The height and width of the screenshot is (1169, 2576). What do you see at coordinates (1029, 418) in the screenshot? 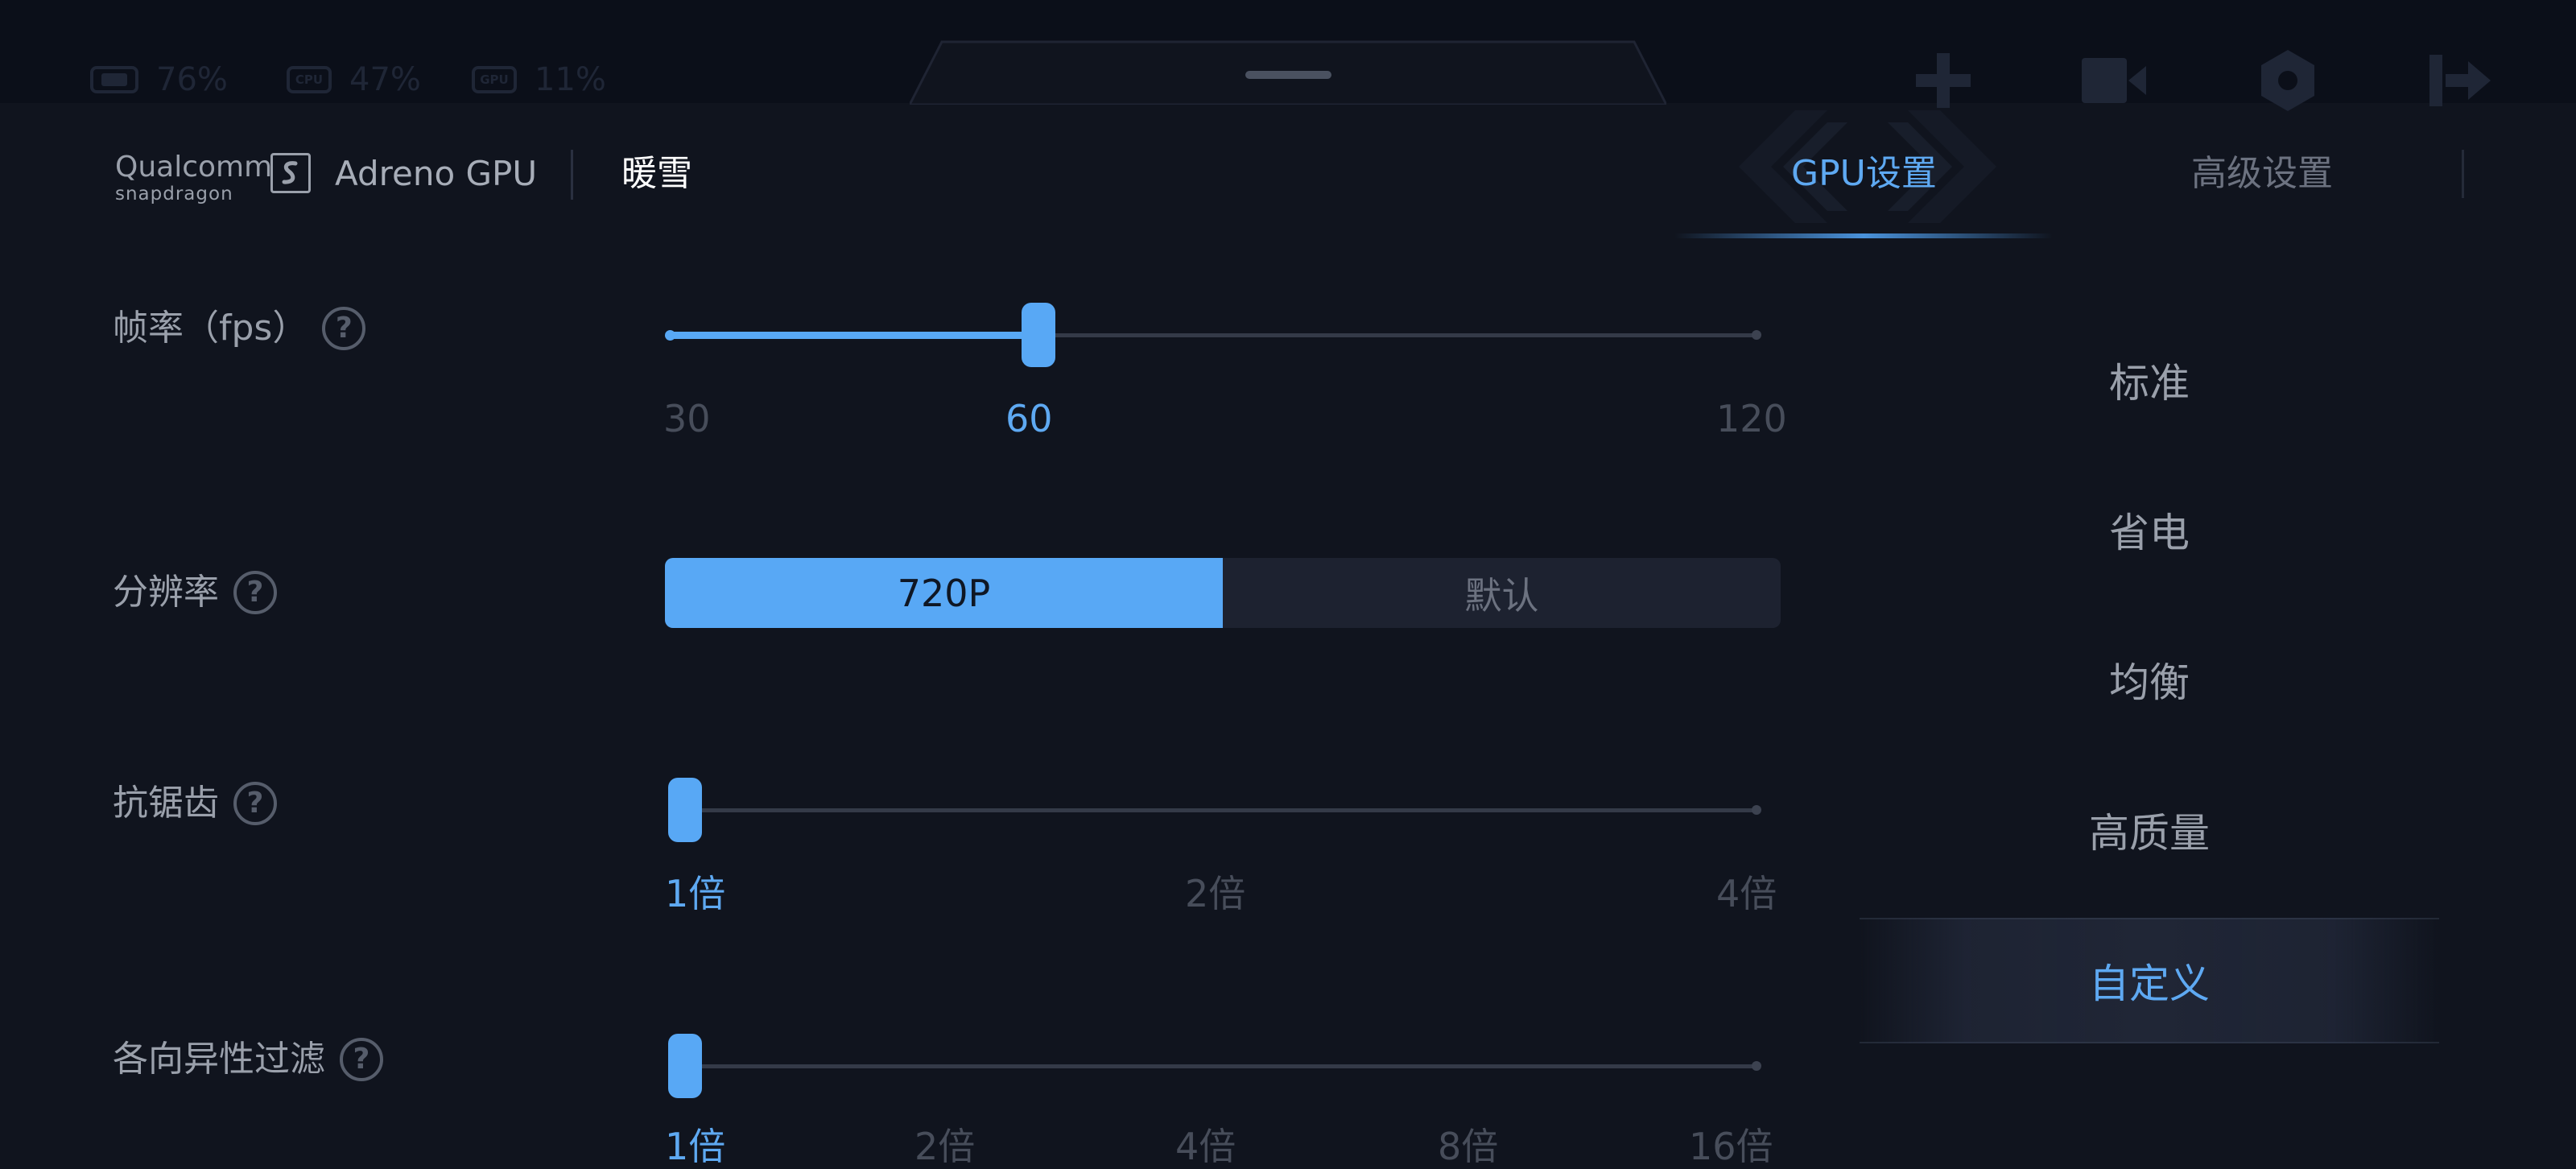
I see `fps-tick-60: 60` at bounding box center [1029, 418].